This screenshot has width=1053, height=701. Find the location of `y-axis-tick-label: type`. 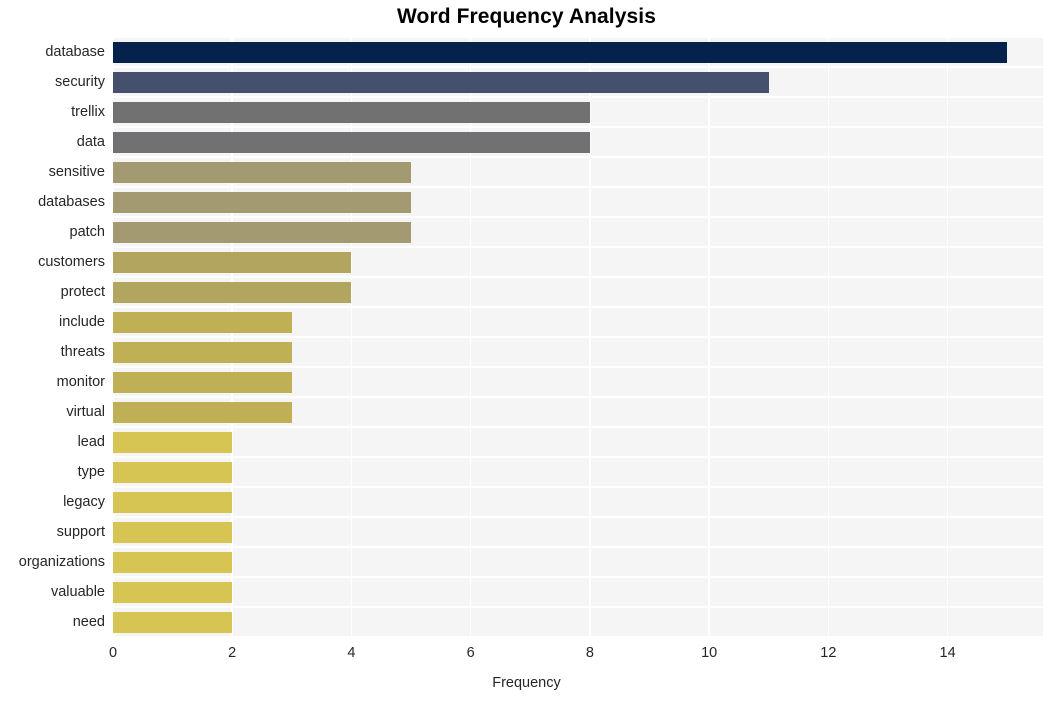

y-axis-tick-label: type is located at coordinates (91, 472).